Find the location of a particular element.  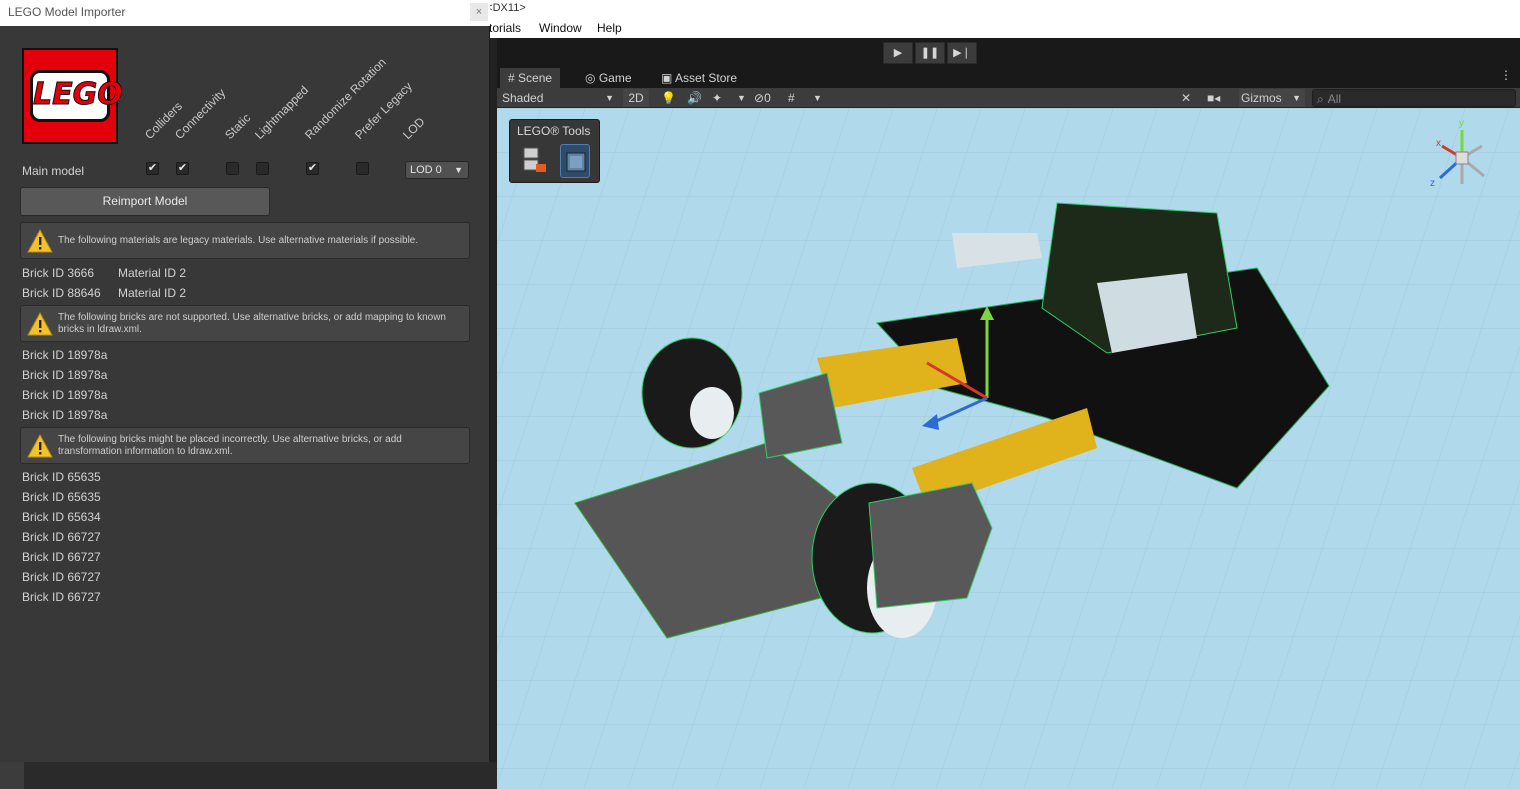

orientation-gizmo: y x z is located at coordinates (1462, 166).